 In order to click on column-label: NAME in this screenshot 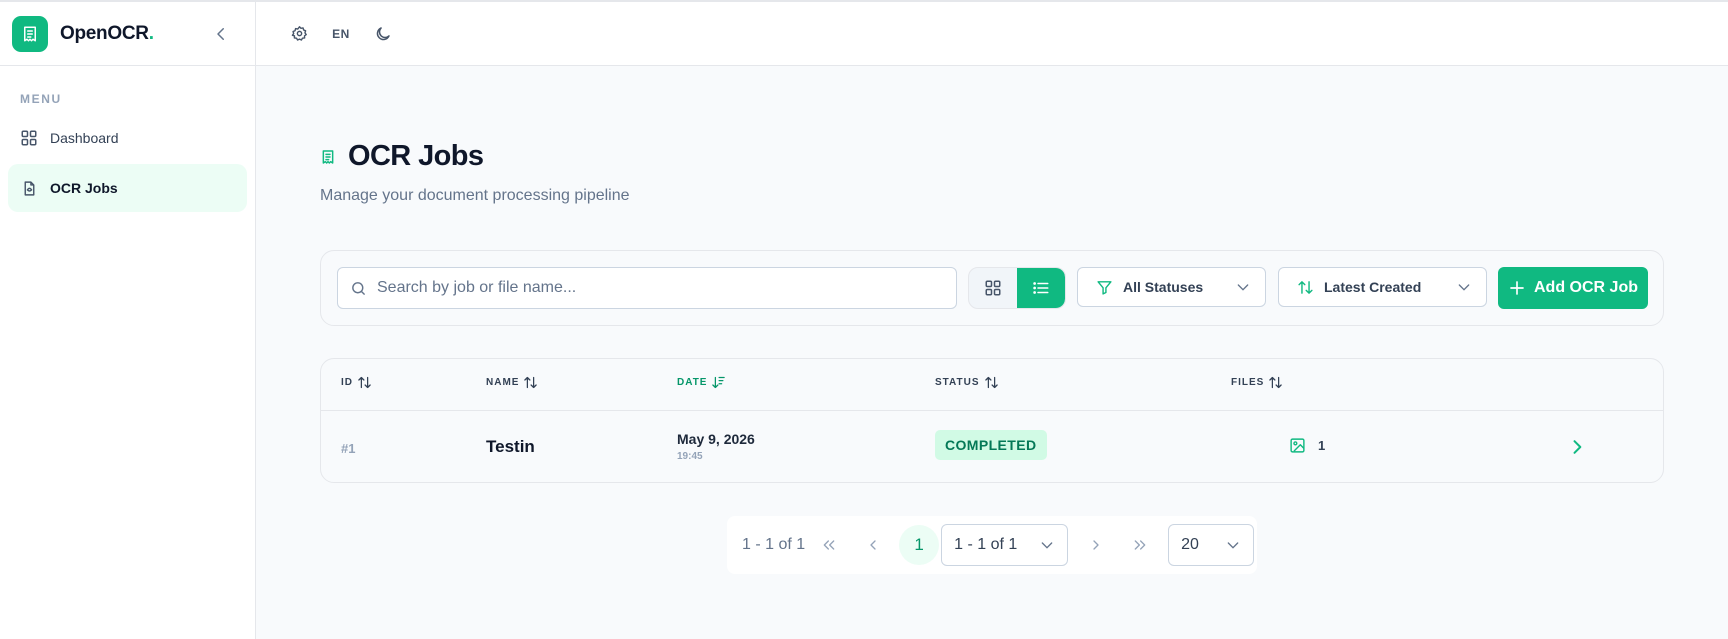, I will do `click(503, 382)`.